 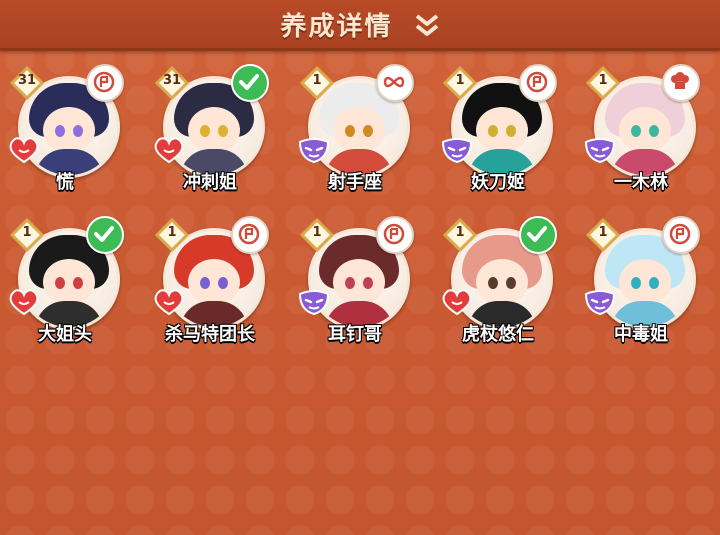 I want to click on character-card: 31 慌, so click(x=65, y=134).